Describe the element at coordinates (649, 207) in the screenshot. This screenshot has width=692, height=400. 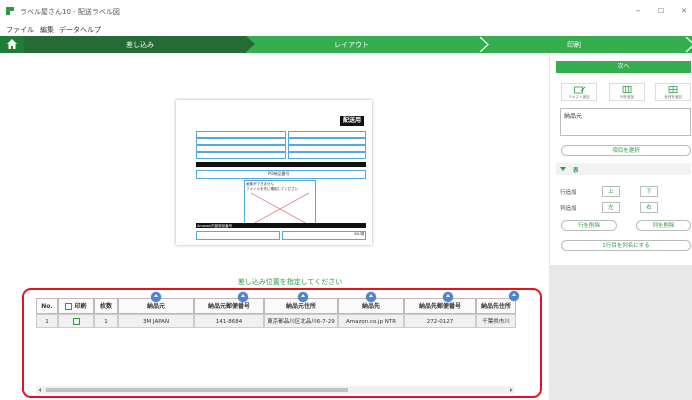
I see `col-add-right-button: 右` at that location.